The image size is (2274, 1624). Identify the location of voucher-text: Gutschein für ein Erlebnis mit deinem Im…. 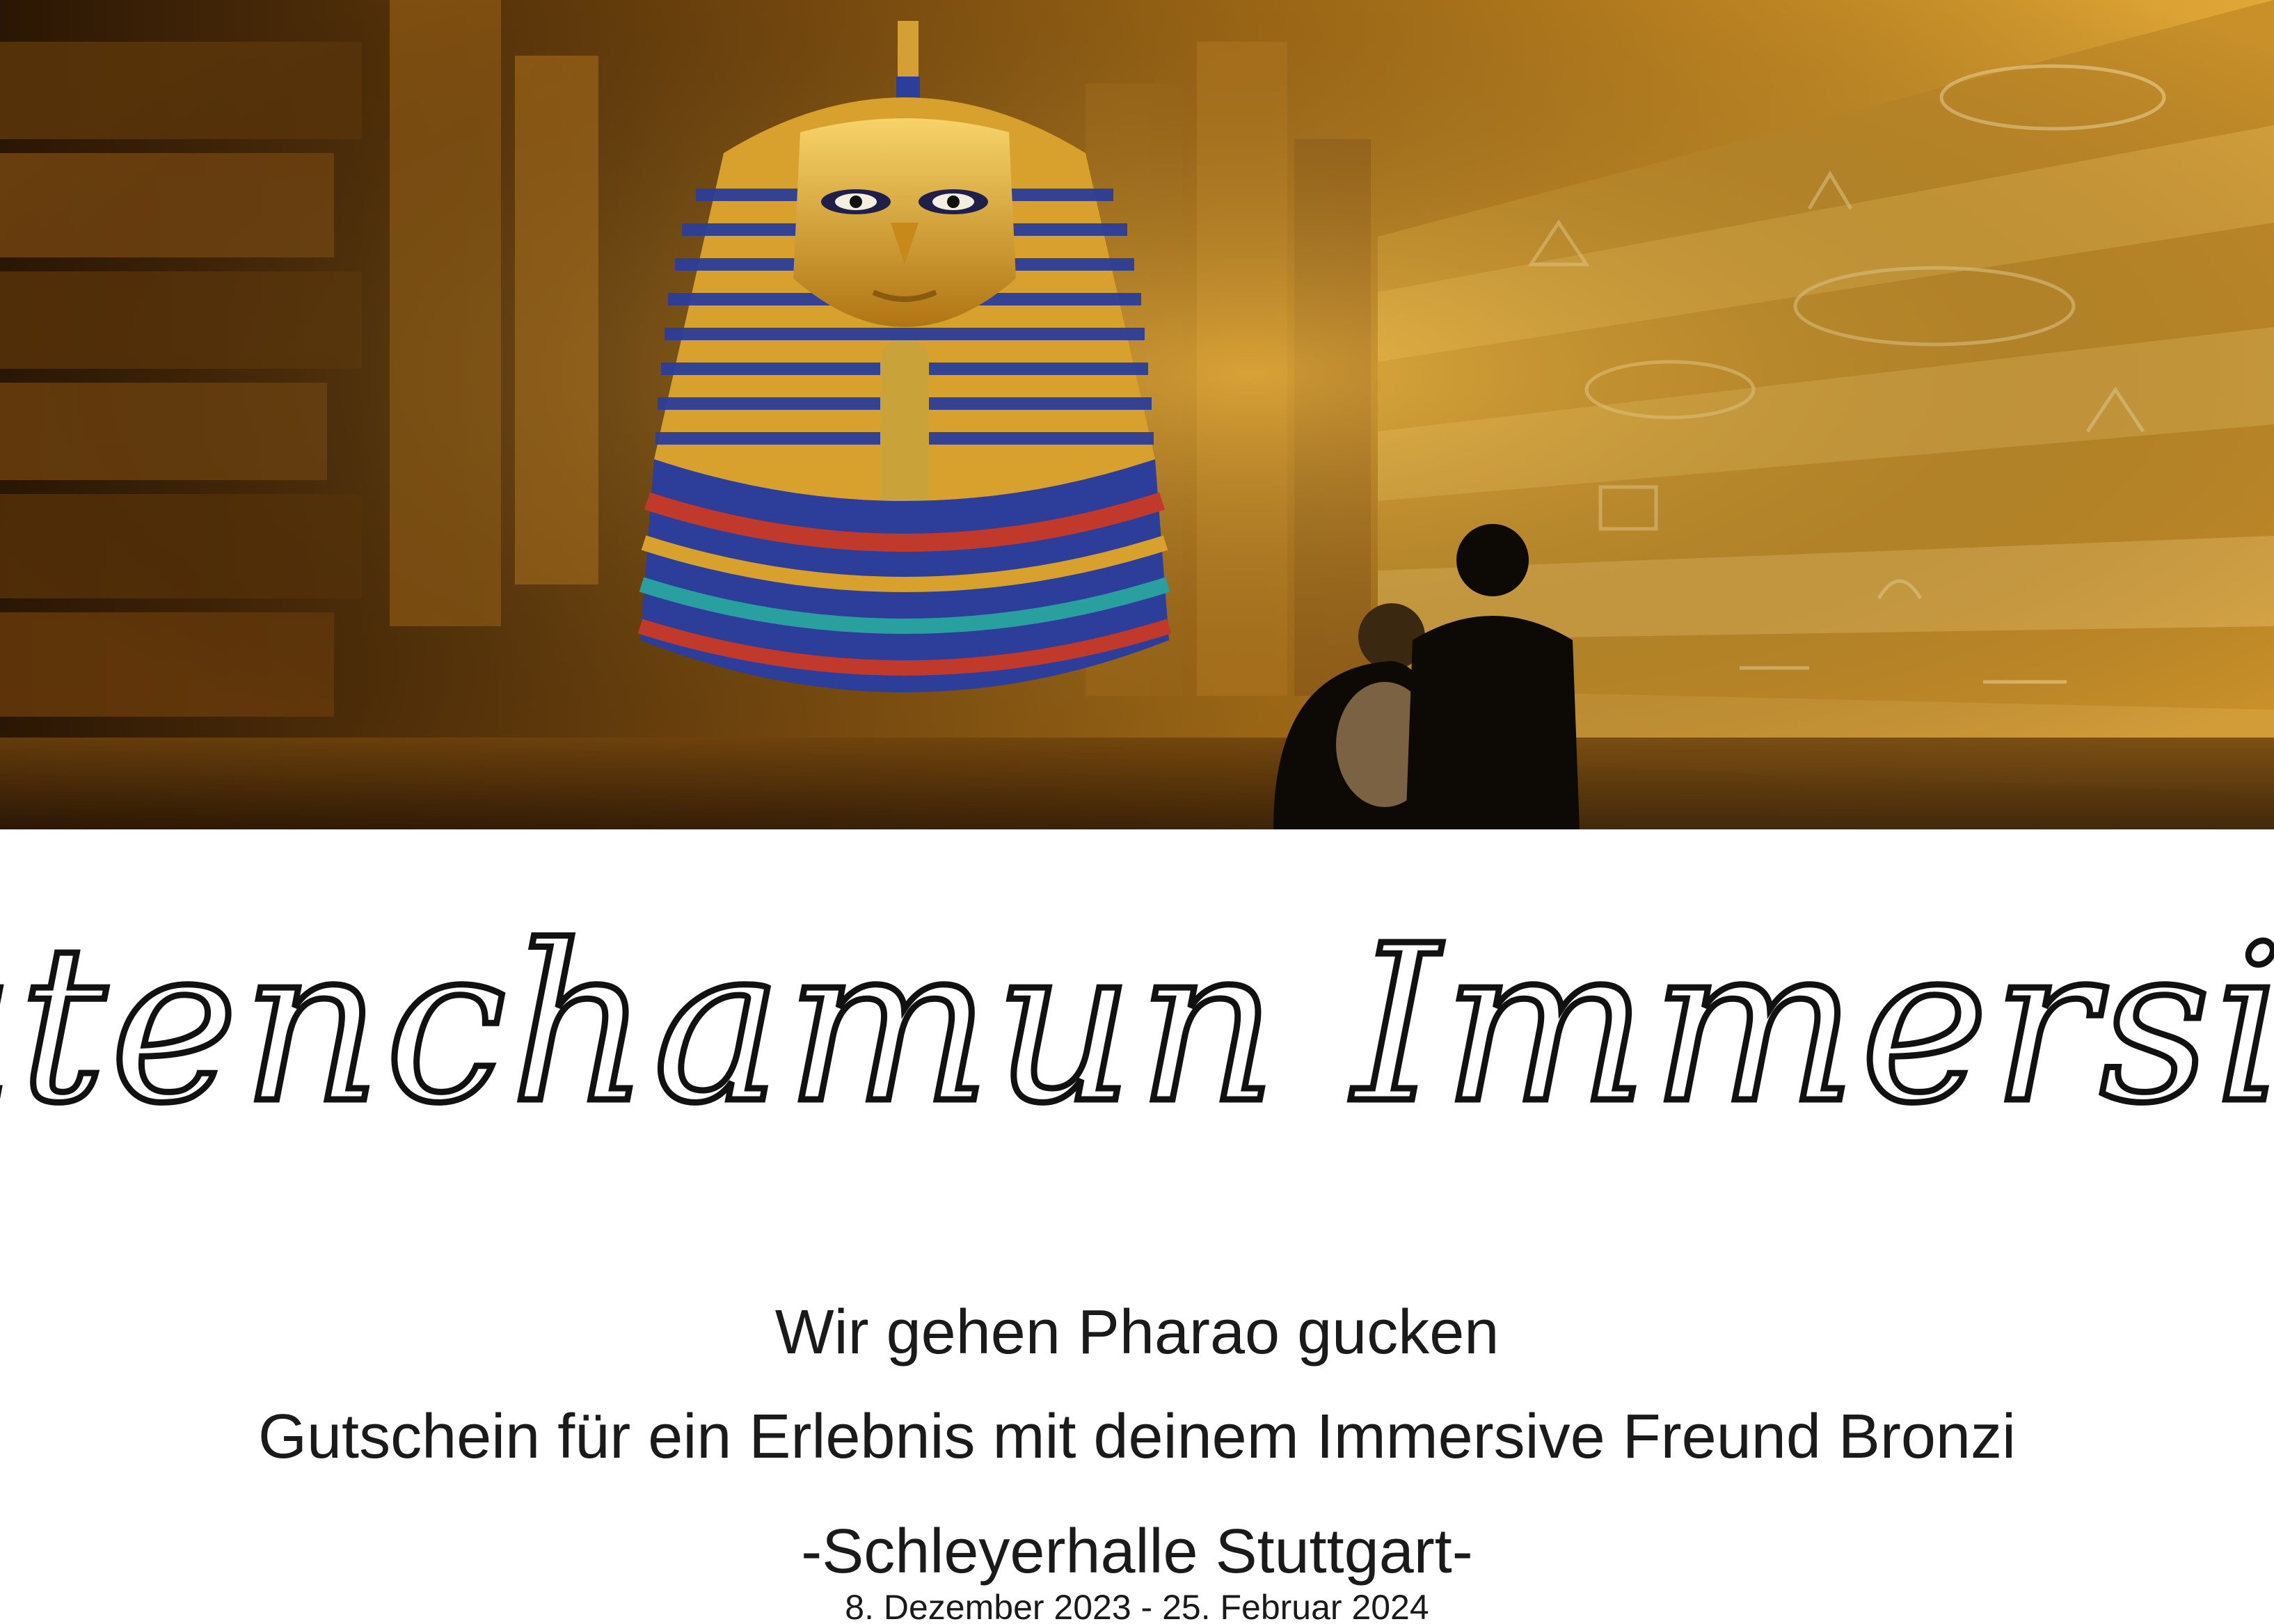
(1137, 1437).